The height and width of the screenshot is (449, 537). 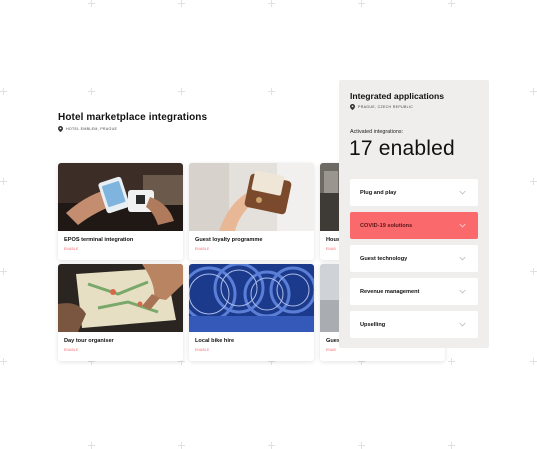 I want to click on hotel-location: HOTEL EMBLEM, PRAGUE, so click(x=87, y=129).